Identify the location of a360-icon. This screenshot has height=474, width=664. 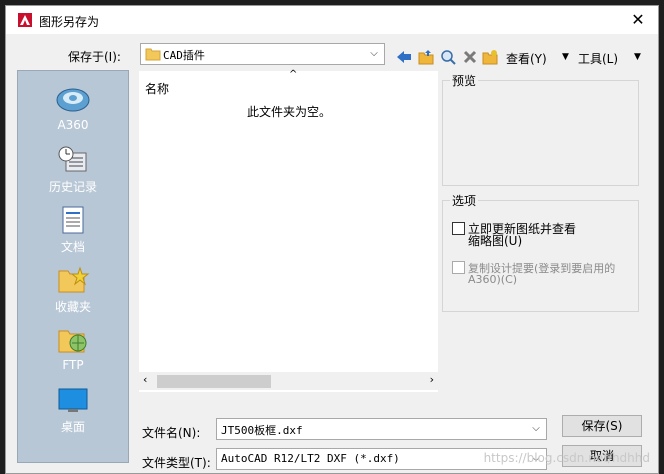
(73, 100).